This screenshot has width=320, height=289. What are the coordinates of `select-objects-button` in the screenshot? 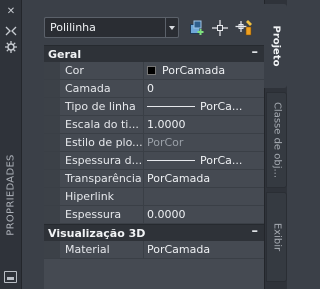 It's located at (220, 27).